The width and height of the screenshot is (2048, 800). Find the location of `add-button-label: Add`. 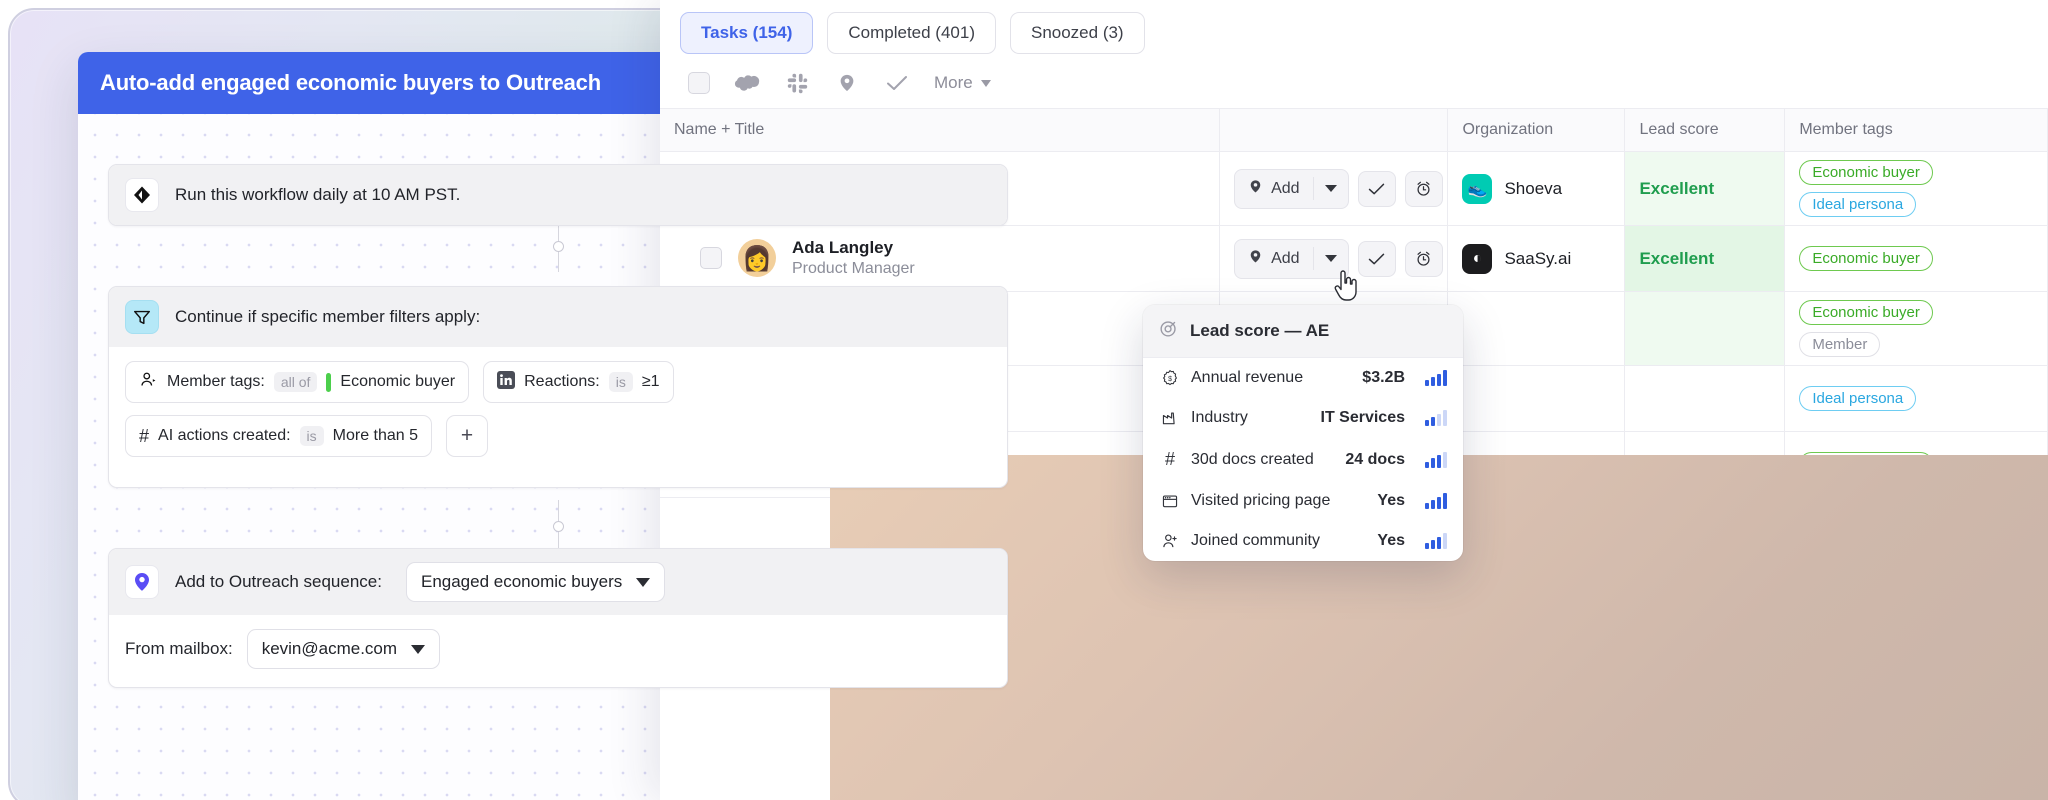

add-button-label: Add is located at coordinates (1285, 258).